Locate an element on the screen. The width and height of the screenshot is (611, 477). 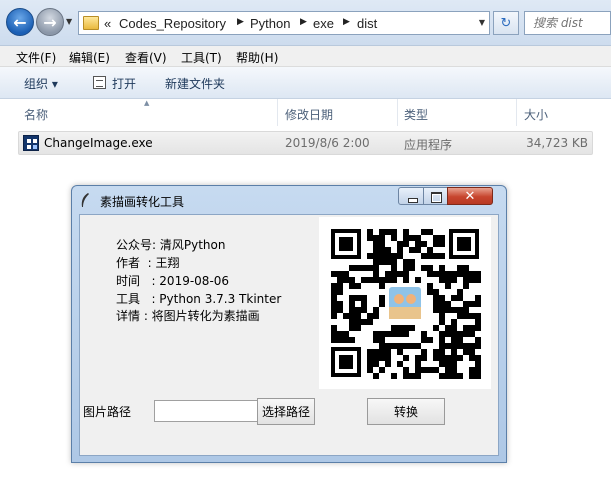
column-modified: 修改日期 is located at coordinates (309, 114).